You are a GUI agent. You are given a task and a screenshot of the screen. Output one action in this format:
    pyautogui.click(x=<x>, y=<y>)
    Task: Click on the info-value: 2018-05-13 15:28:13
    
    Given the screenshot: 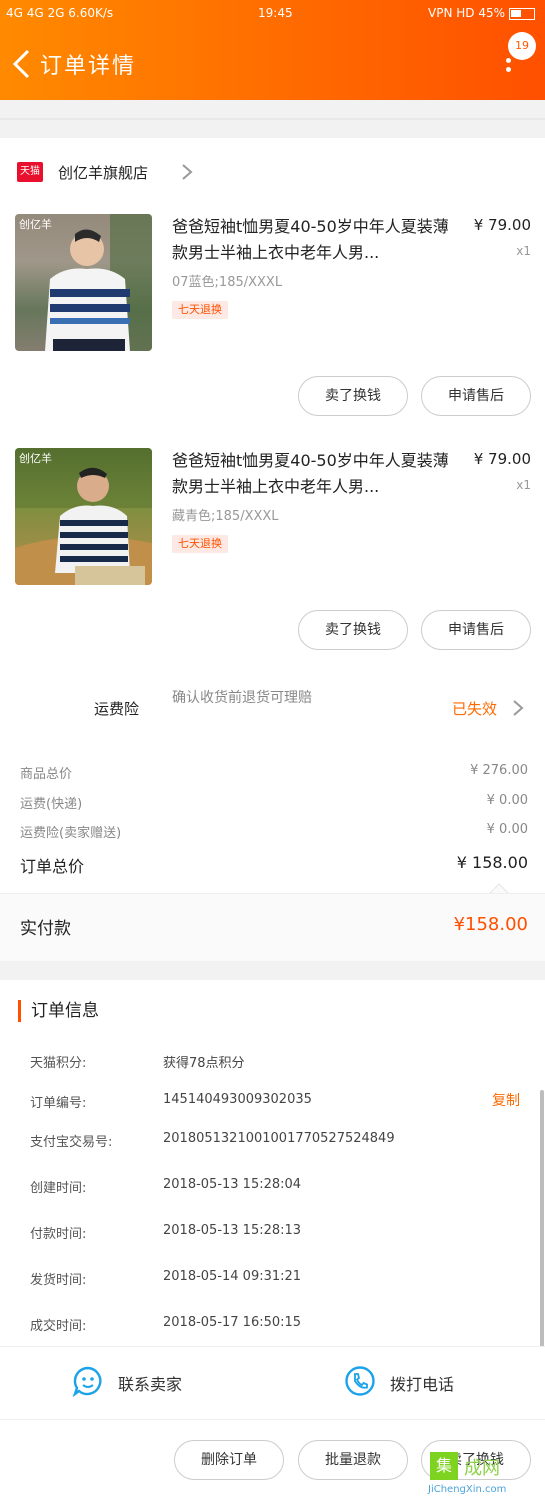 What is the action you would take?
    pyautogui.click(x=232, y=1230)
    